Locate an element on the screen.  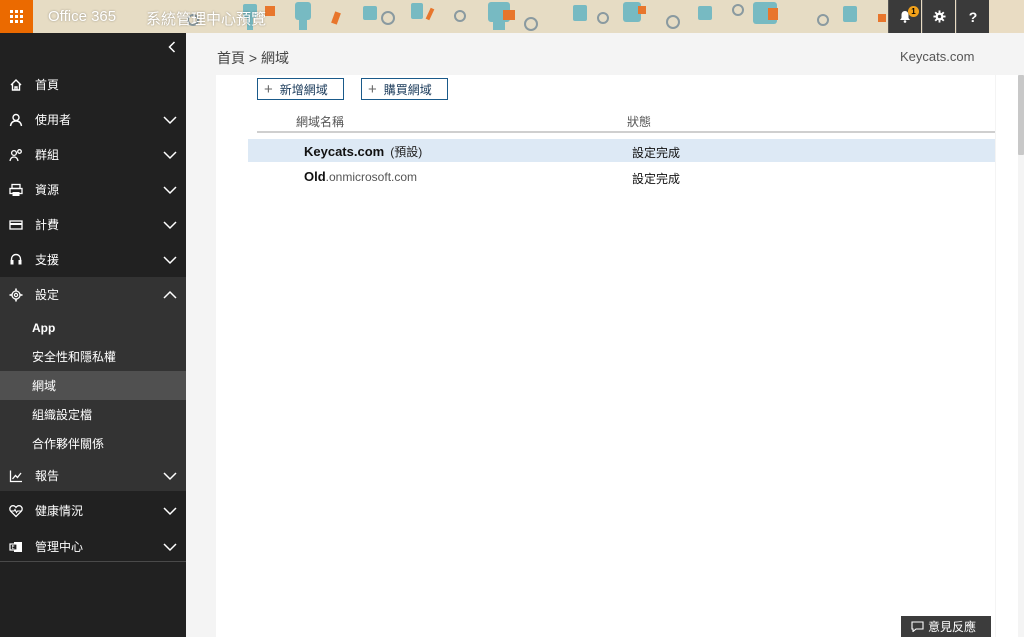
nav-support: 支援 is located at coordinates (93, 259).